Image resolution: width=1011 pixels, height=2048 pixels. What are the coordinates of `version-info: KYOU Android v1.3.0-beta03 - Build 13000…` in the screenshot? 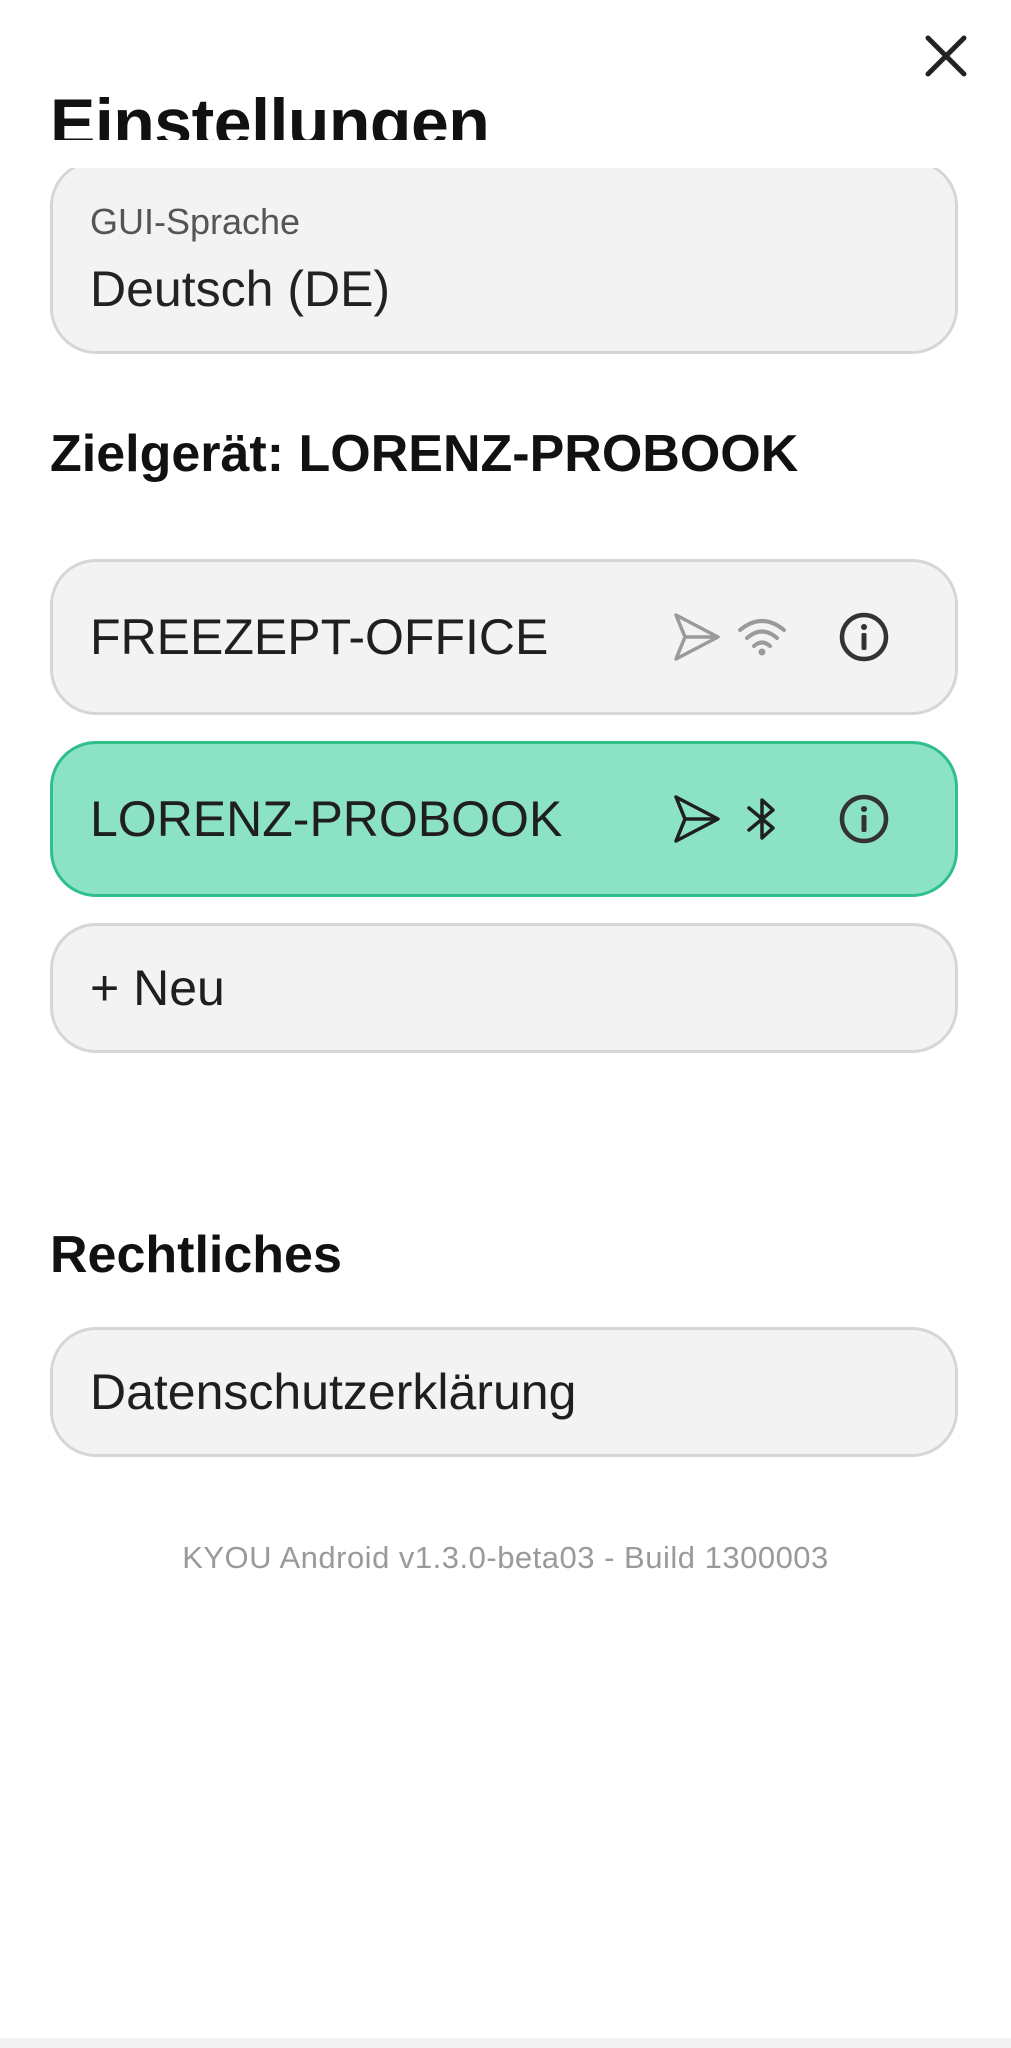 It's located at (505, 1557).